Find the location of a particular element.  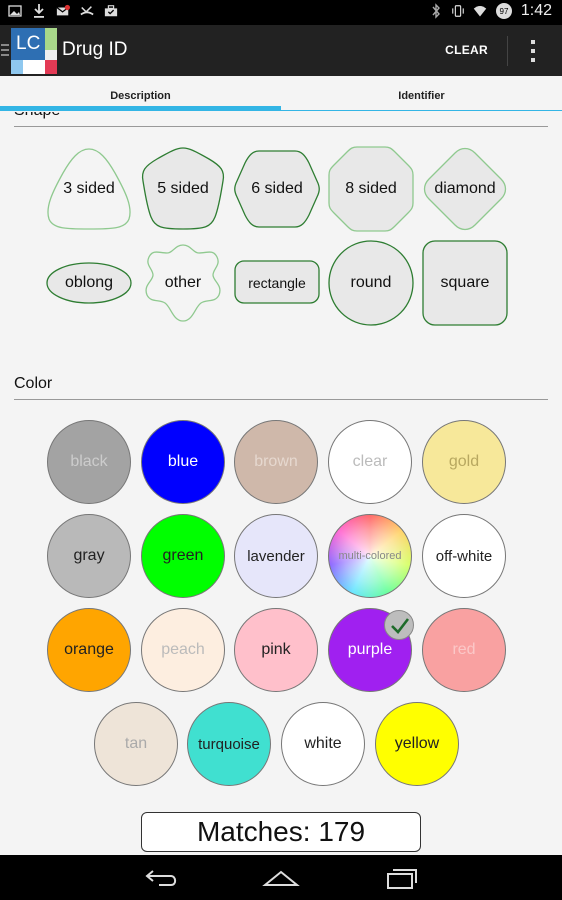

color-swatch-blue: blue is located at coordinates (183, 462).